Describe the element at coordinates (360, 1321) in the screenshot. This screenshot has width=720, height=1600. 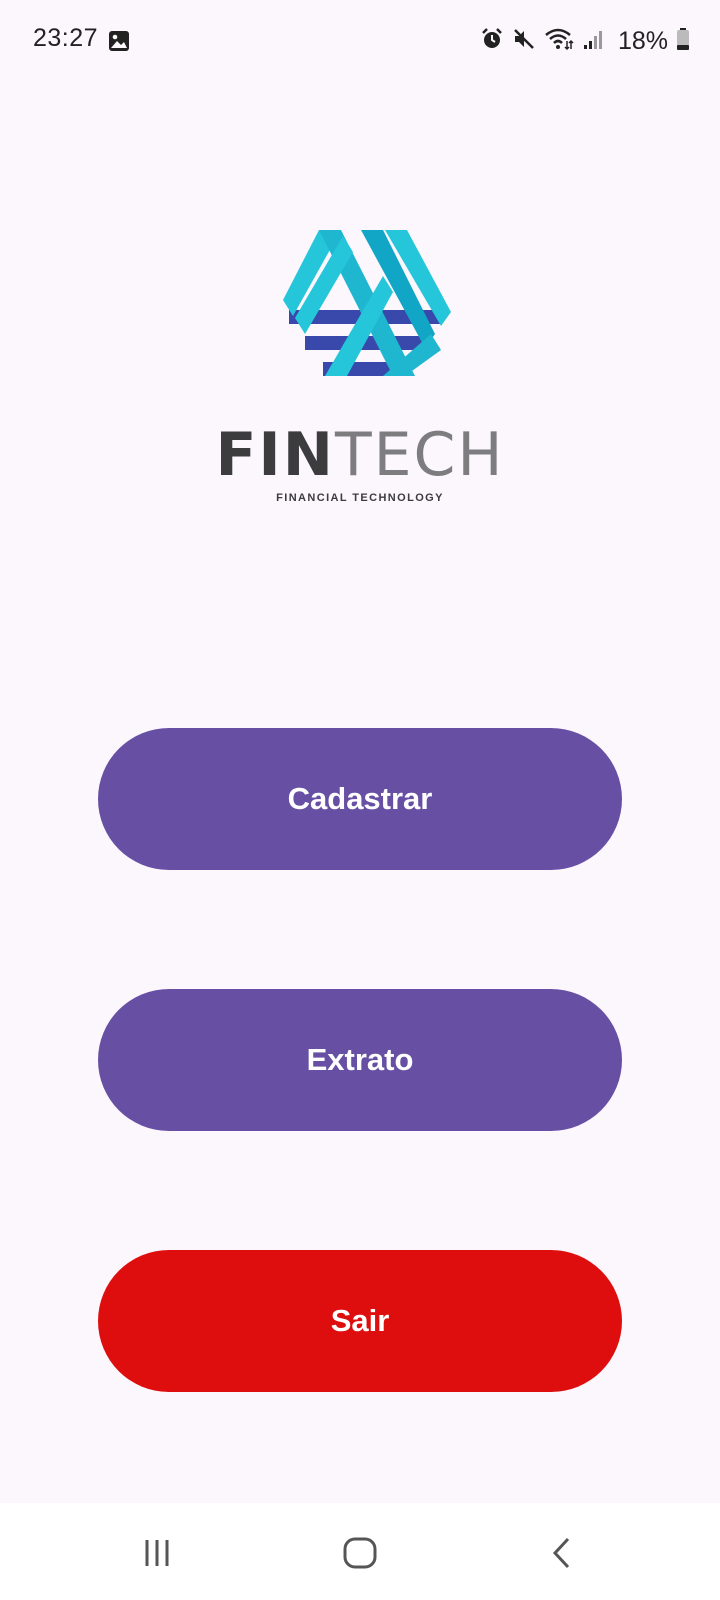
I see `sair-button: Sair` at that location.